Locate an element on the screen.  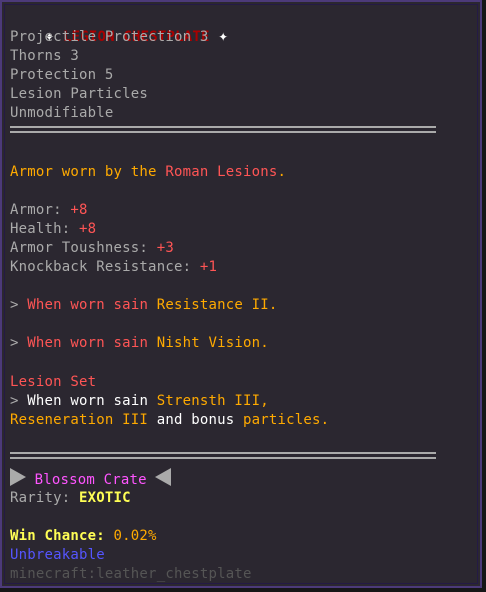
rarity-line: Rarity: EXOTIC is located at coordinates (70, 498).